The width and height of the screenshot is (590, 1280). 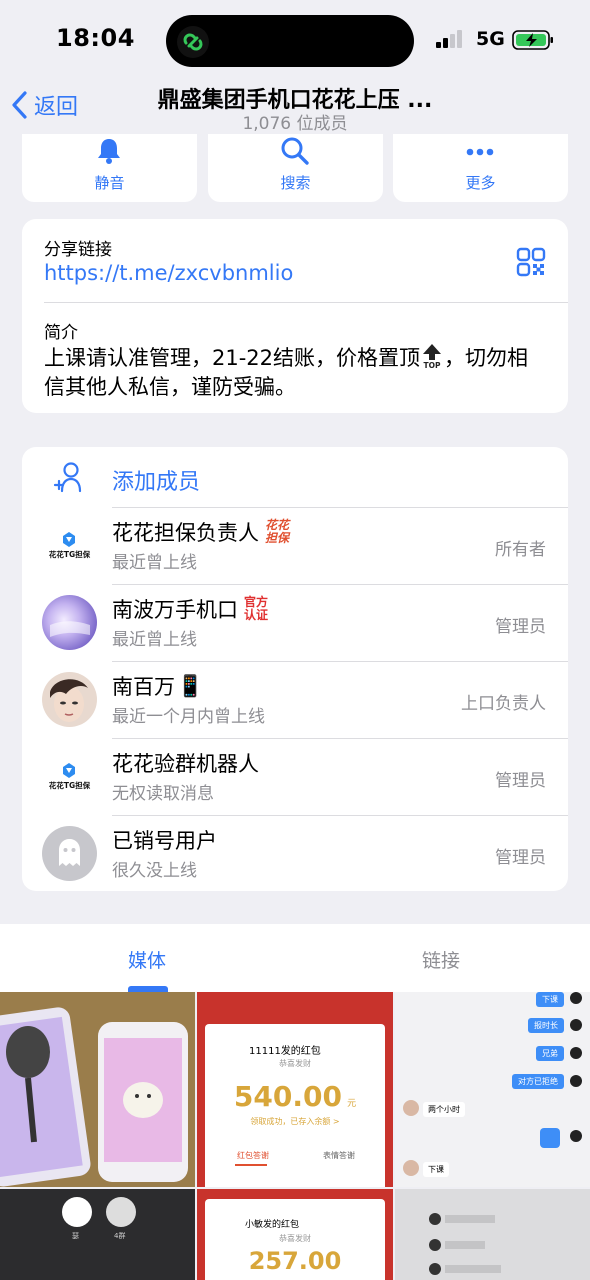 I want to click on chat-bubble: 兄弟, so click(x=550, y=1053).